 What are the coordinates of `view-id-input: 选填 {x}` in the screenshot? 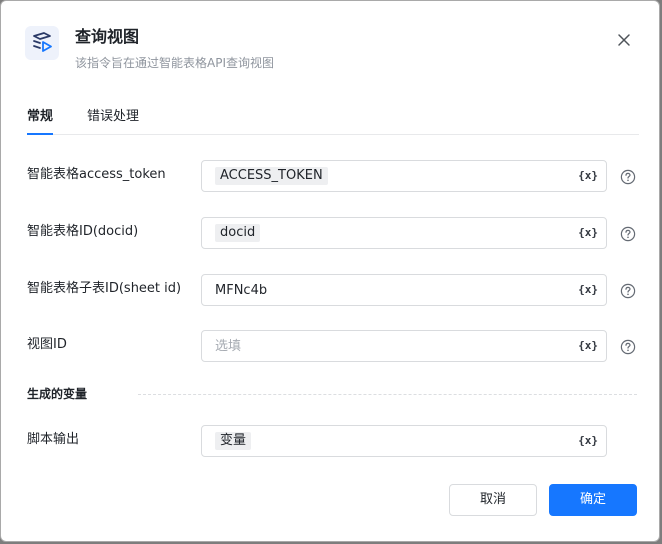 It's located at (404, 346).